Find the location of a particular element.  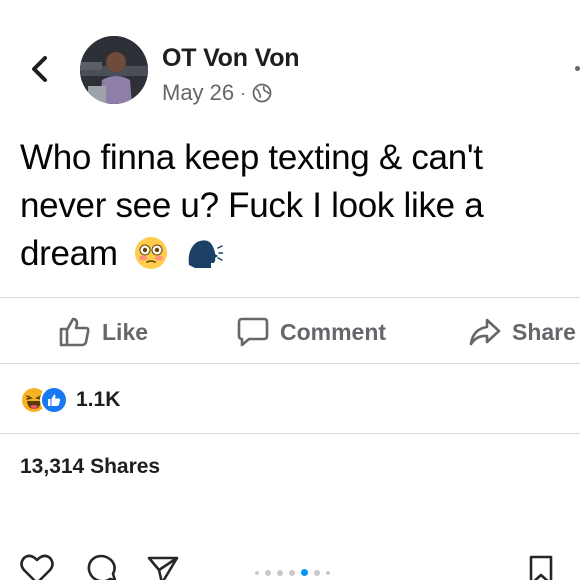

comment-icon is located at coordinates (103, 567).